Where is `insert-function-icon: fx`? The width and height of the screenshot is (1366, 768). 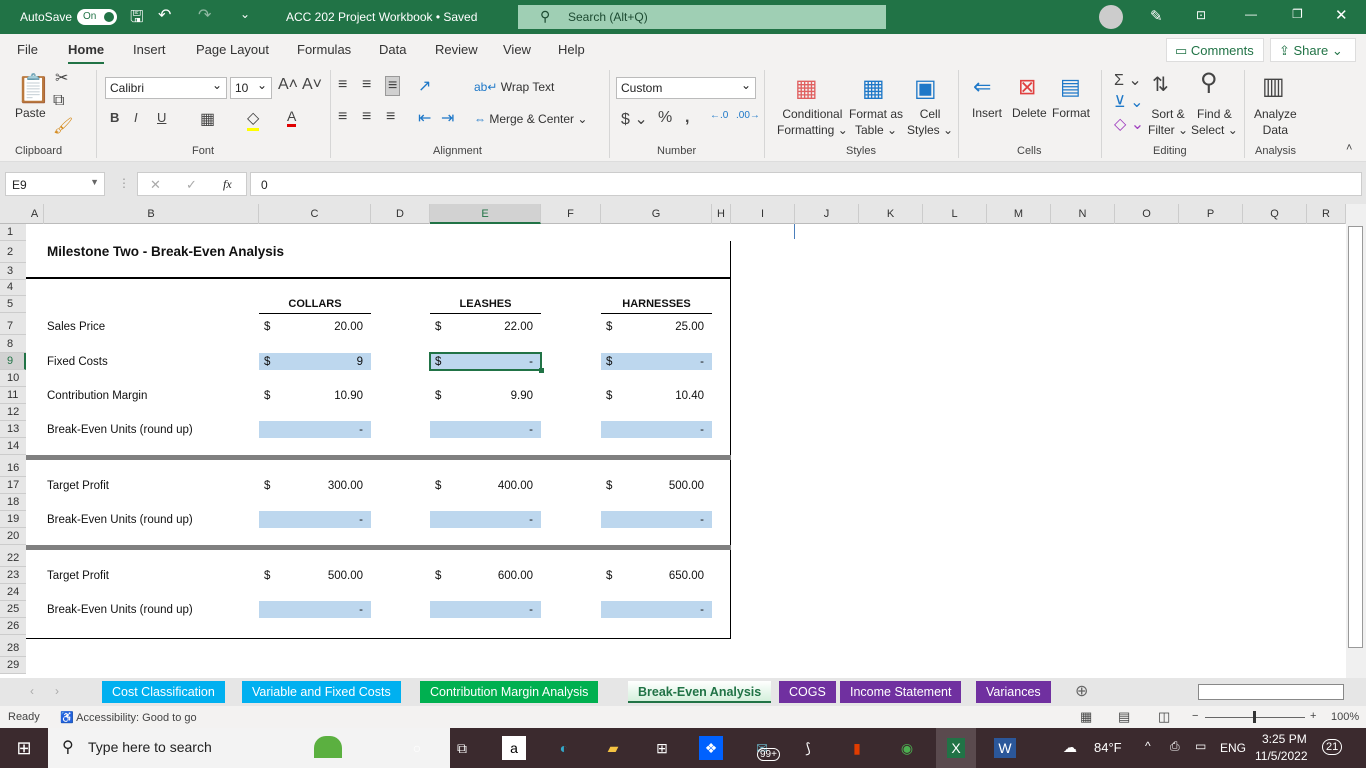 insert-function-icon: fx is located at coordinates (227, 184).